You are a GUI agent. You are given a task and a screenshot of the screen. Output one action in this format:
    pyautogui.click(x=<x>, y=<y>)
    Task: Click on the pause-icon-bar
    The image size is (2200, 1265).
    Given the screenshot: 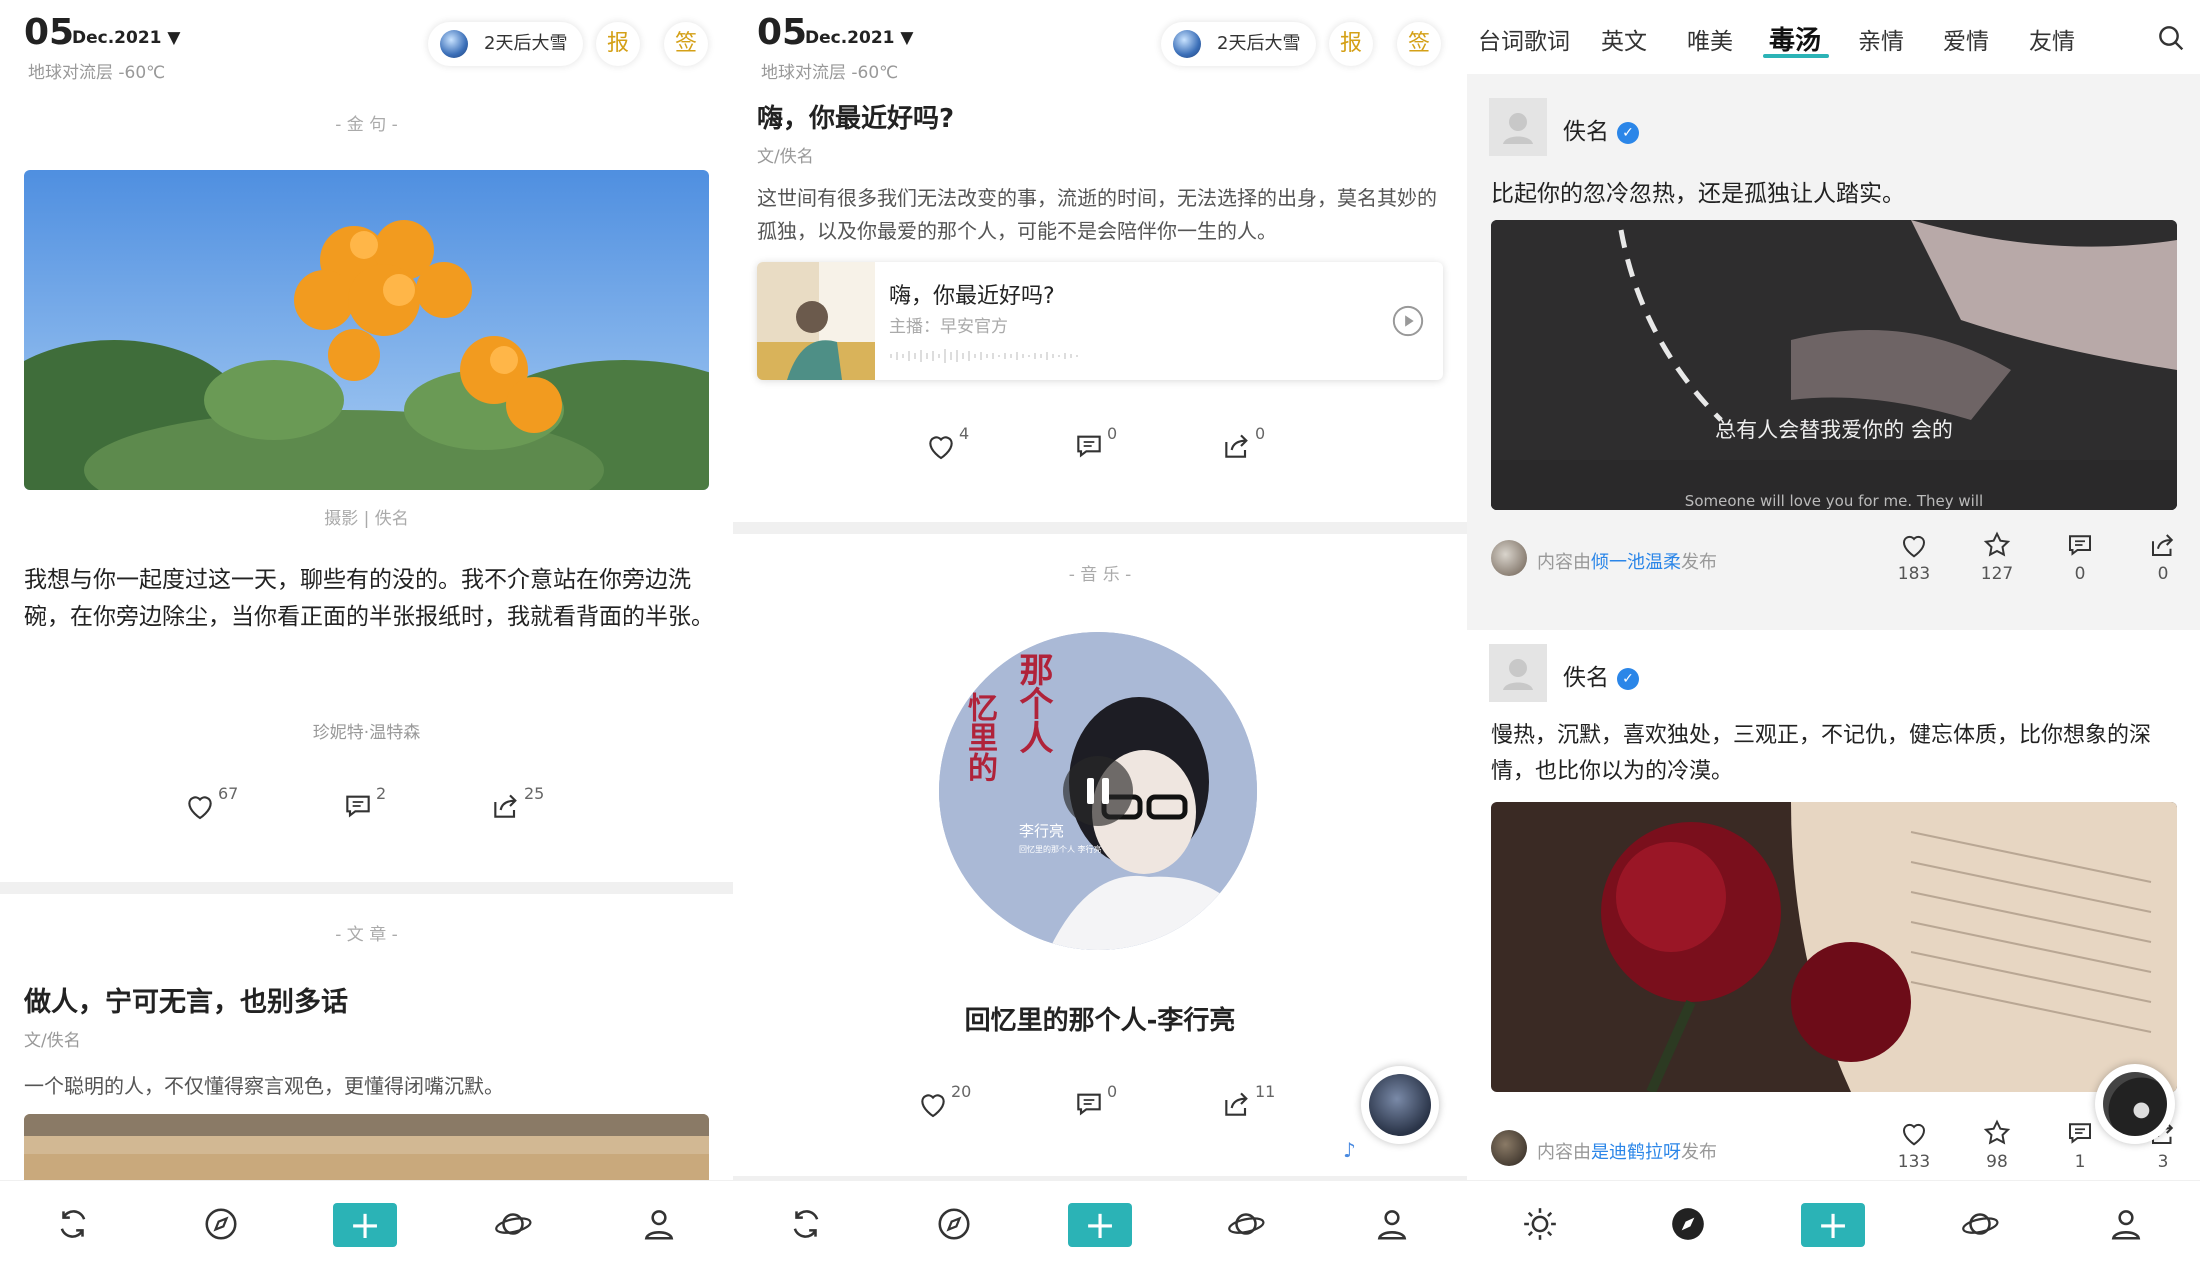 What is the action you would take?
    pyautogui.click(x=1105, y=791)
    